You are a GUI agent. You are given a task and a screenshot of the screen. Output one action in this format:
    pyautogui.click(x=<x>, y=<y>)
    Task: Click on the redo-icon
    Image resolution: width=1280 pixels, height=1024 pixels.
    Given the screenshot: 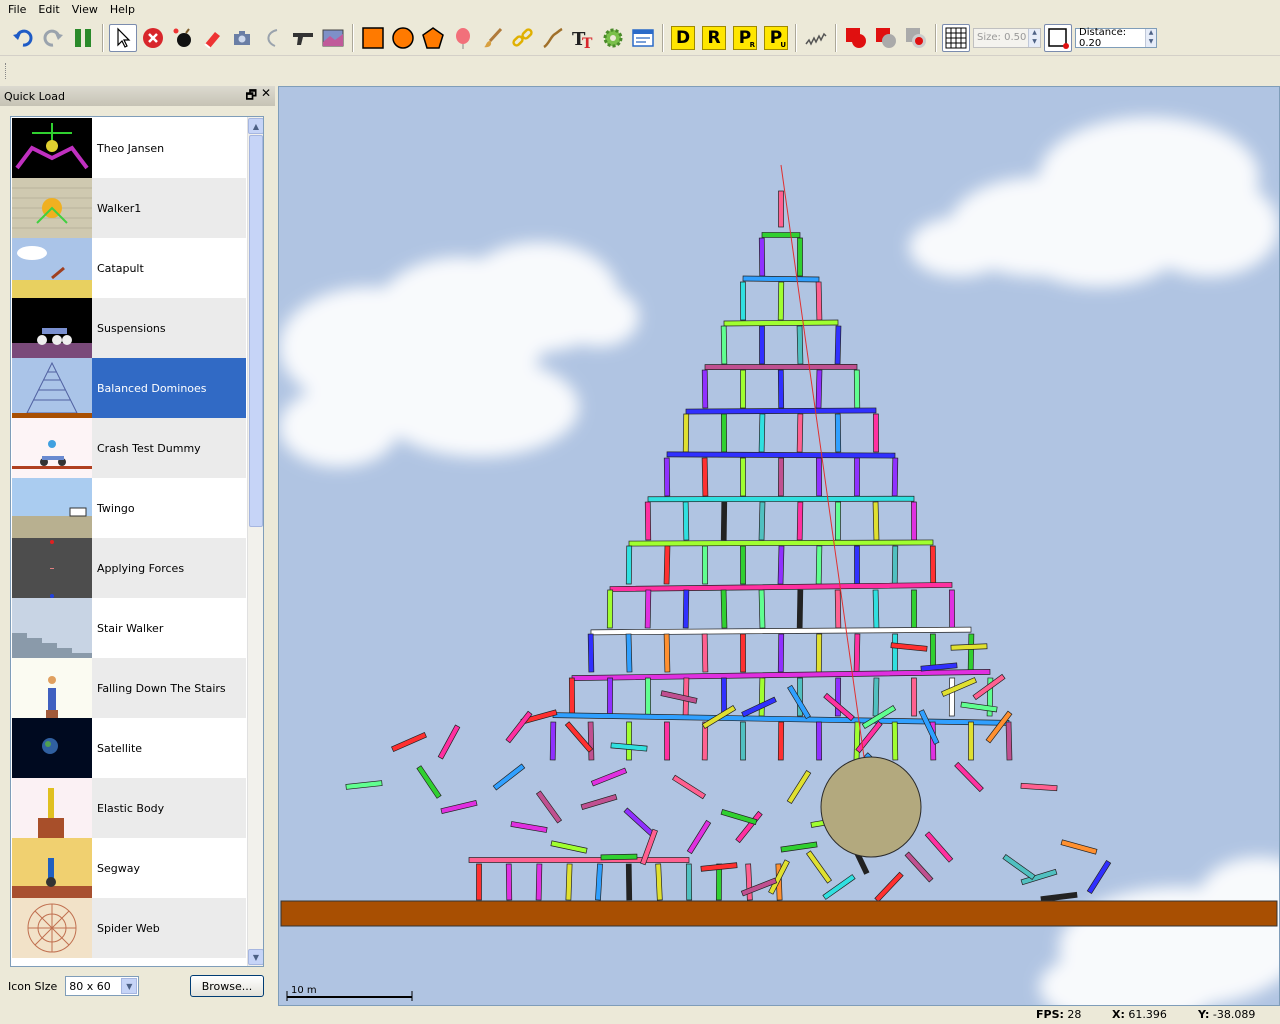 What is the action you would take?
    pyautogui.click(x=53, y=38)
    